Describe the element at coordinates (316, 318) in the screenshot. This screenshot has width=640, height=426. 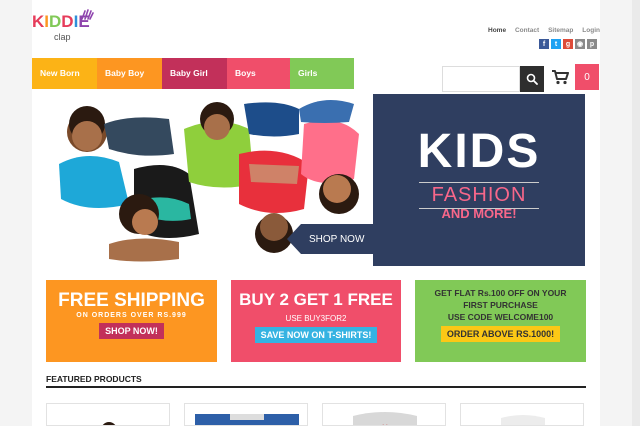
I see `promo-code: USE BUY3FOR2` at that location.